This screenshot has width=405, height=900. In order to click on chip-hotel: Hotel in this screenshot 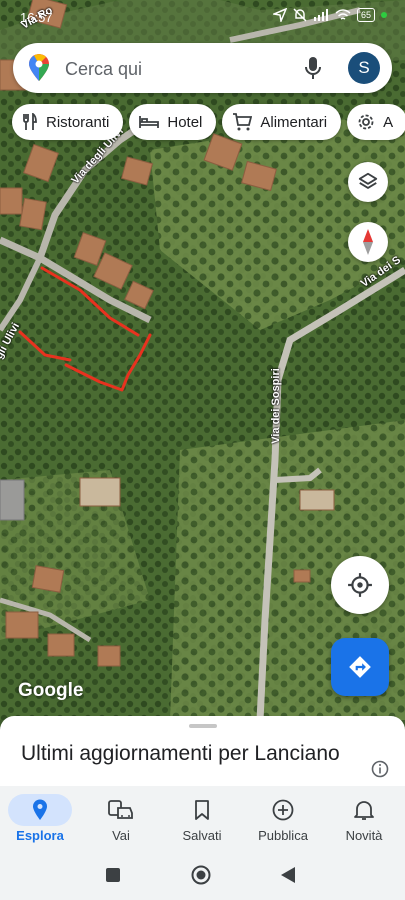, I will do `click(173, 122)`.